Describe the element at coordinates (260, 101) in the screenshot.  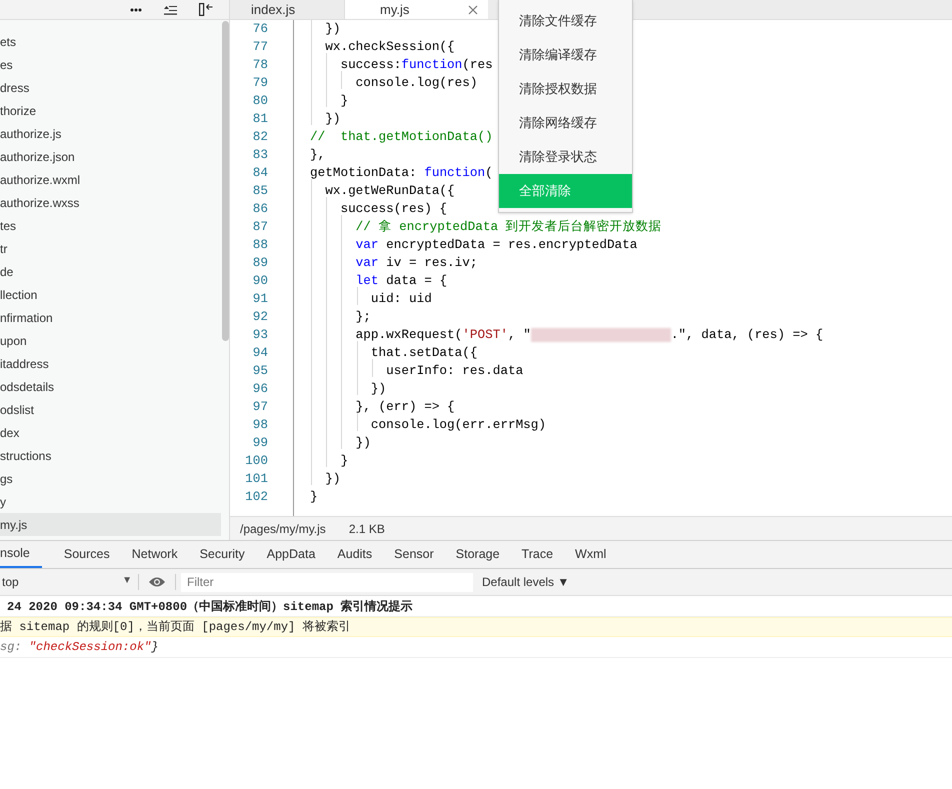
I see `line-number: 80` at that location.